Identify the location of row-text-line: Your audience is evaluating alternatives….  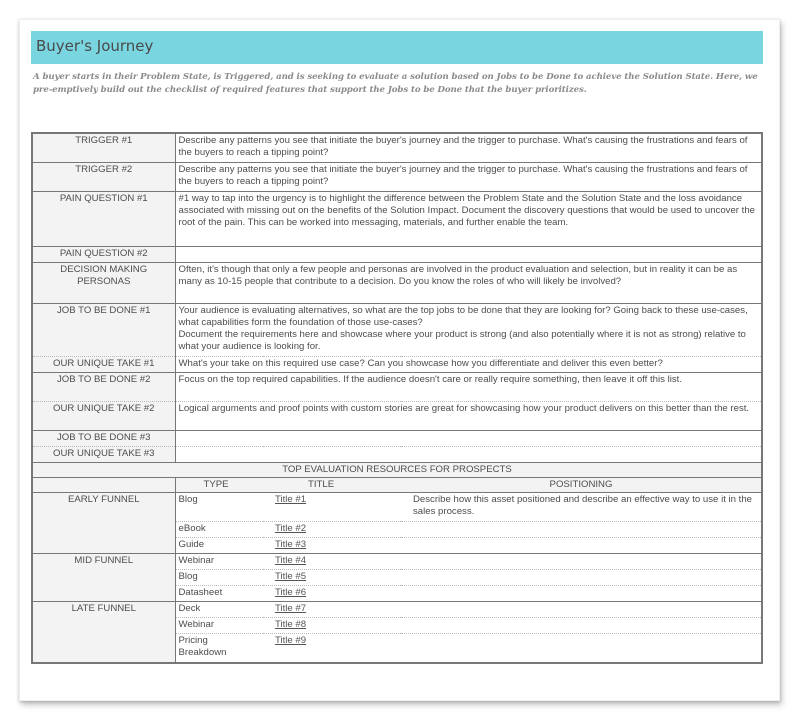
(463, 316).